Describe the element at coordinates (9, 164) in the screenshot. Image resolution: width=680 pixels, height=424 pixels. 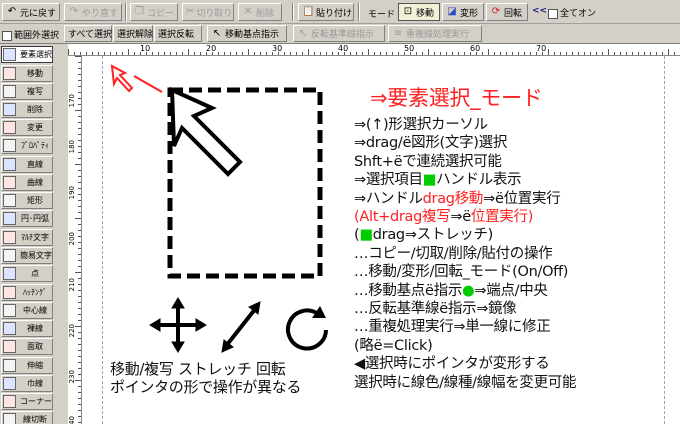
I see `line-icon` at that location.